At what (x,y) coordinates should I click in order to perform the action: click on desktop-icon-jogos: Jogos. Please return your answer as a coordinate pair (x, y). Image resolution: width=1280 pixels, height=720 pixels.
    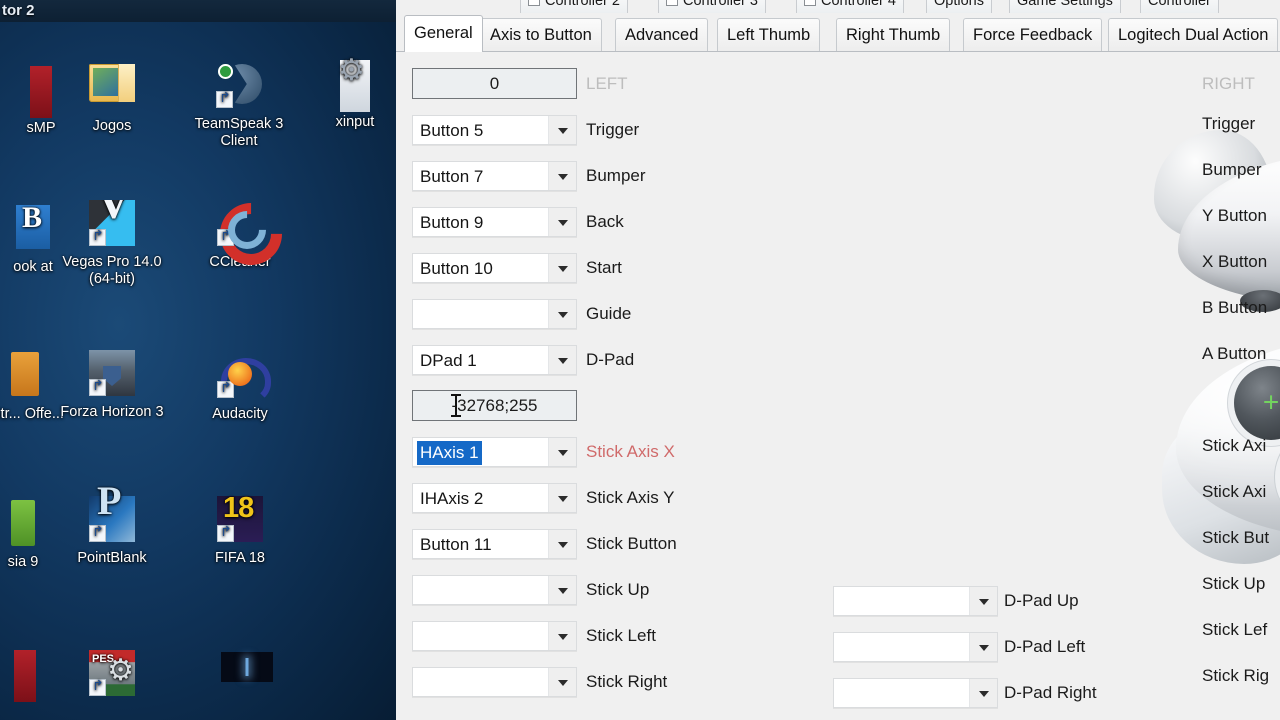
    Looking at the image, I should click on (112, 99).